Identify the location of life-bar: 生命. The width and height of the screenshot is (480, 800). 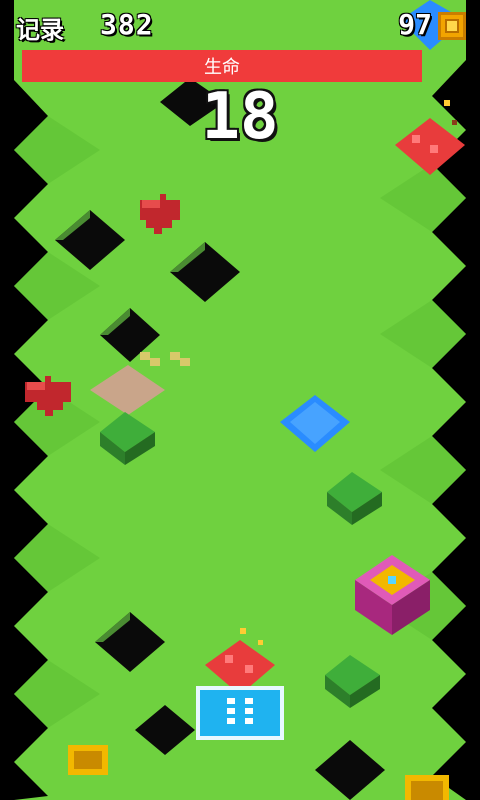
(222, 66).